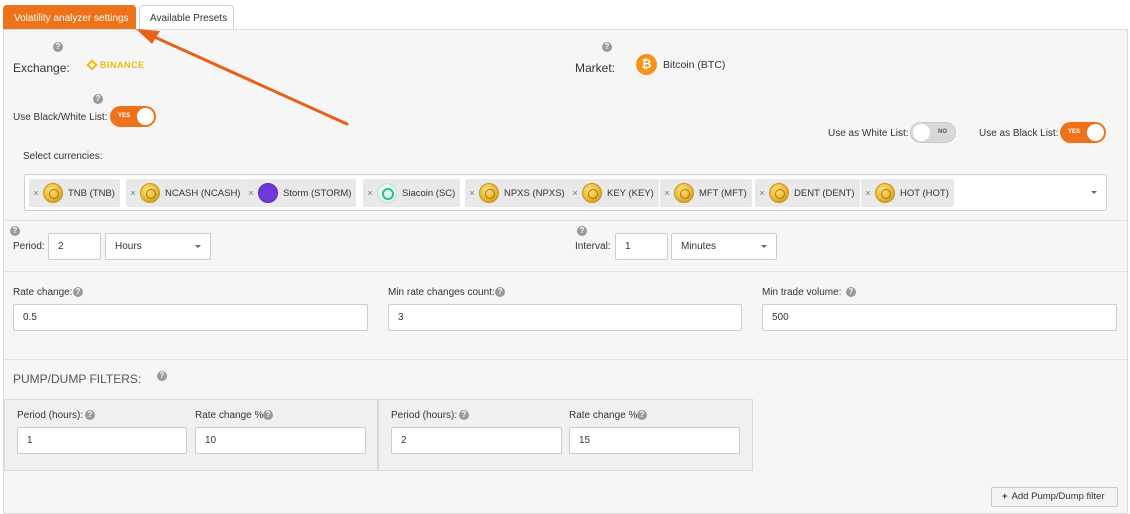 This screenshot has height=514, width=1130. I want to click on white-list-toggle-text: NO, so click(942, 132).